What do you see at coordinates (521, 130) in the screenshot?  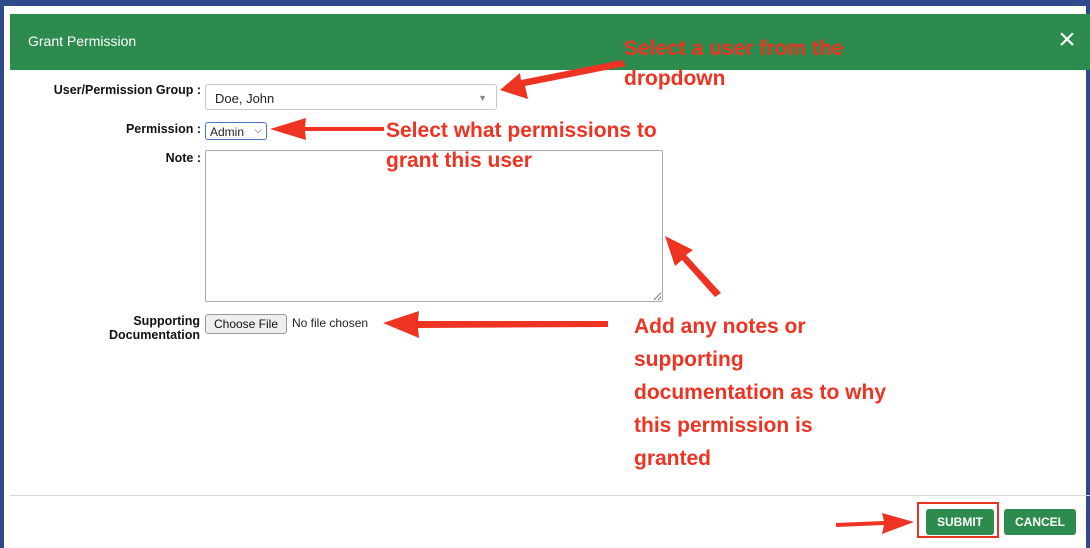 I see `annotation-select-permission-line1: Select what permissions to` at bounding box center [521, 130].